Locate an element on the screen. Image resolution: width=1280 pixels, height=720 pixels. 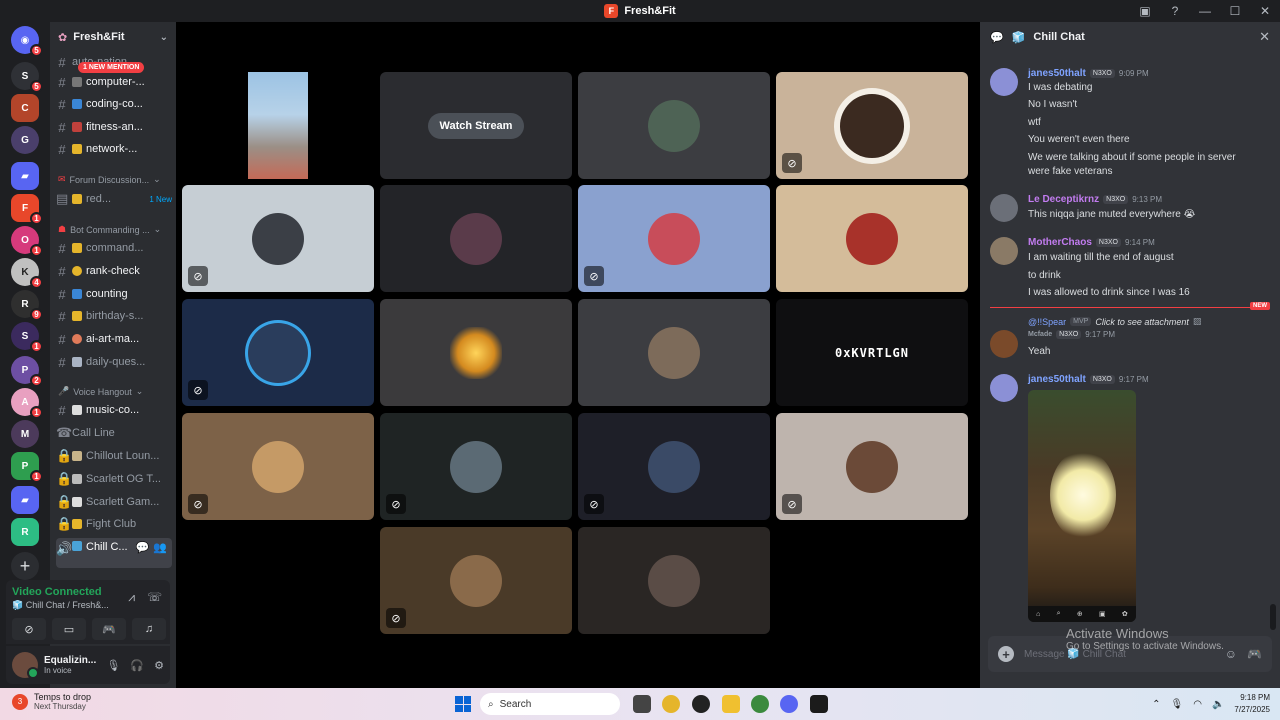
author-name: Mcfade is located at coordinates (1040, 334).